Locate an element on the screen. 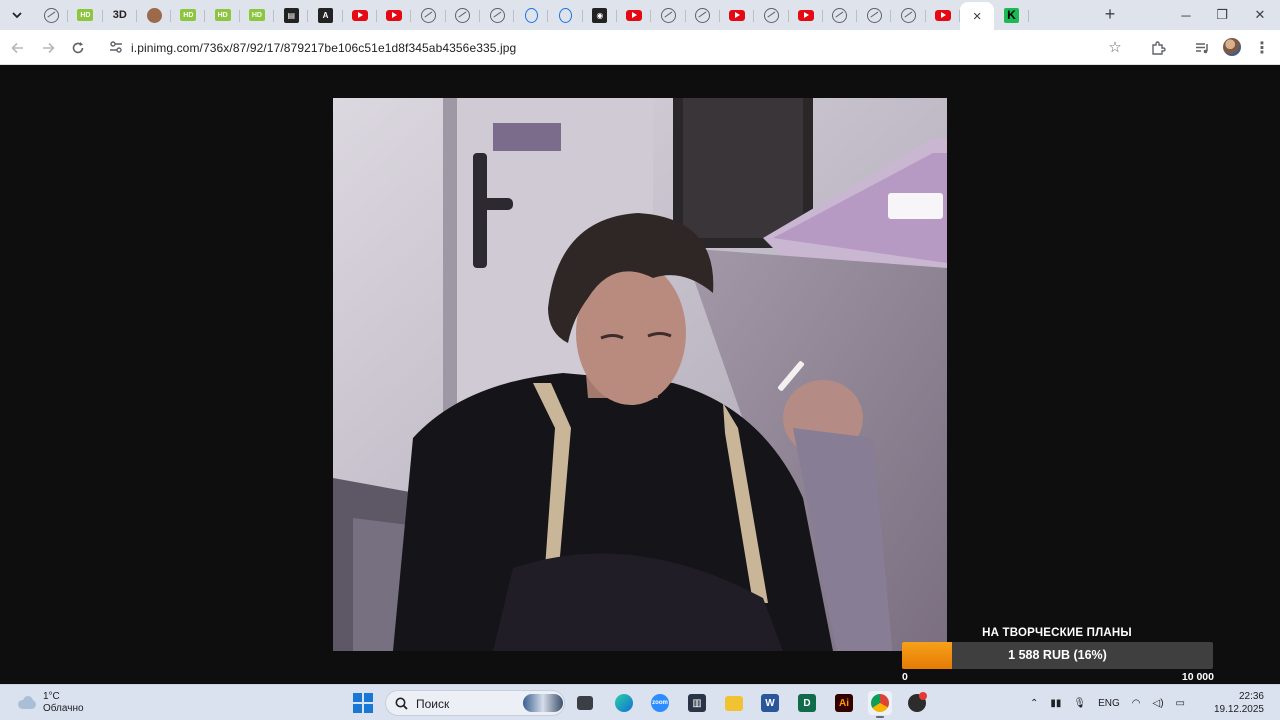 The width and height of the screenshot is (1280, 720). taskbar-app-monitor: ▥ is located at coordinates (697, 703).